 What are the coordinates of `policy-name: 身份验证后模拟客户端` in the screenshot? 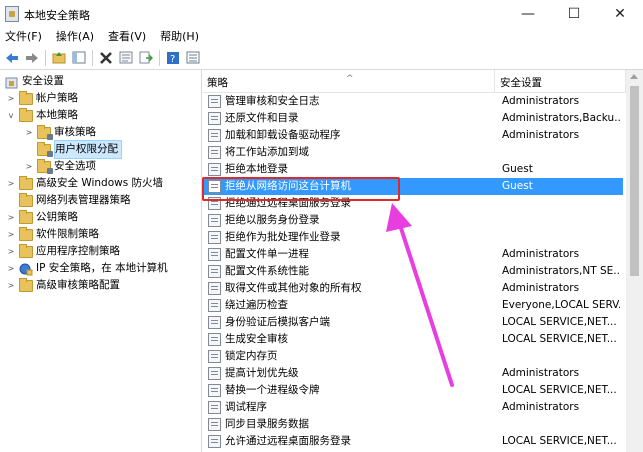 It's located at (277, 322).